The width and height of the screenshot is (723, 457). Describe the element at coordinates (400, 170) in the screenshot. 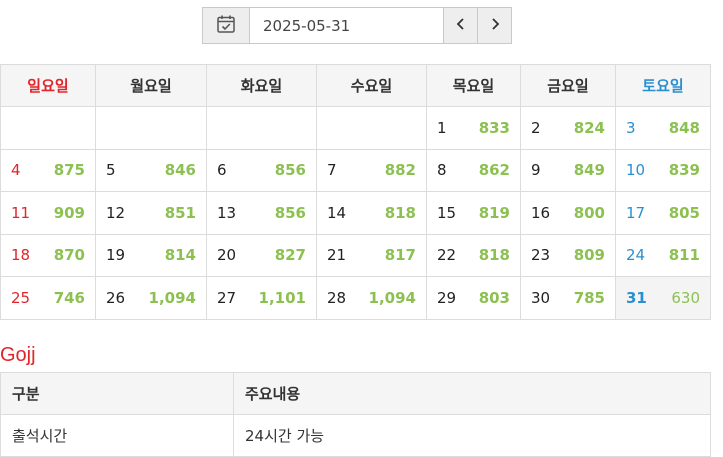

I see `attendance-count: 882` at that location.